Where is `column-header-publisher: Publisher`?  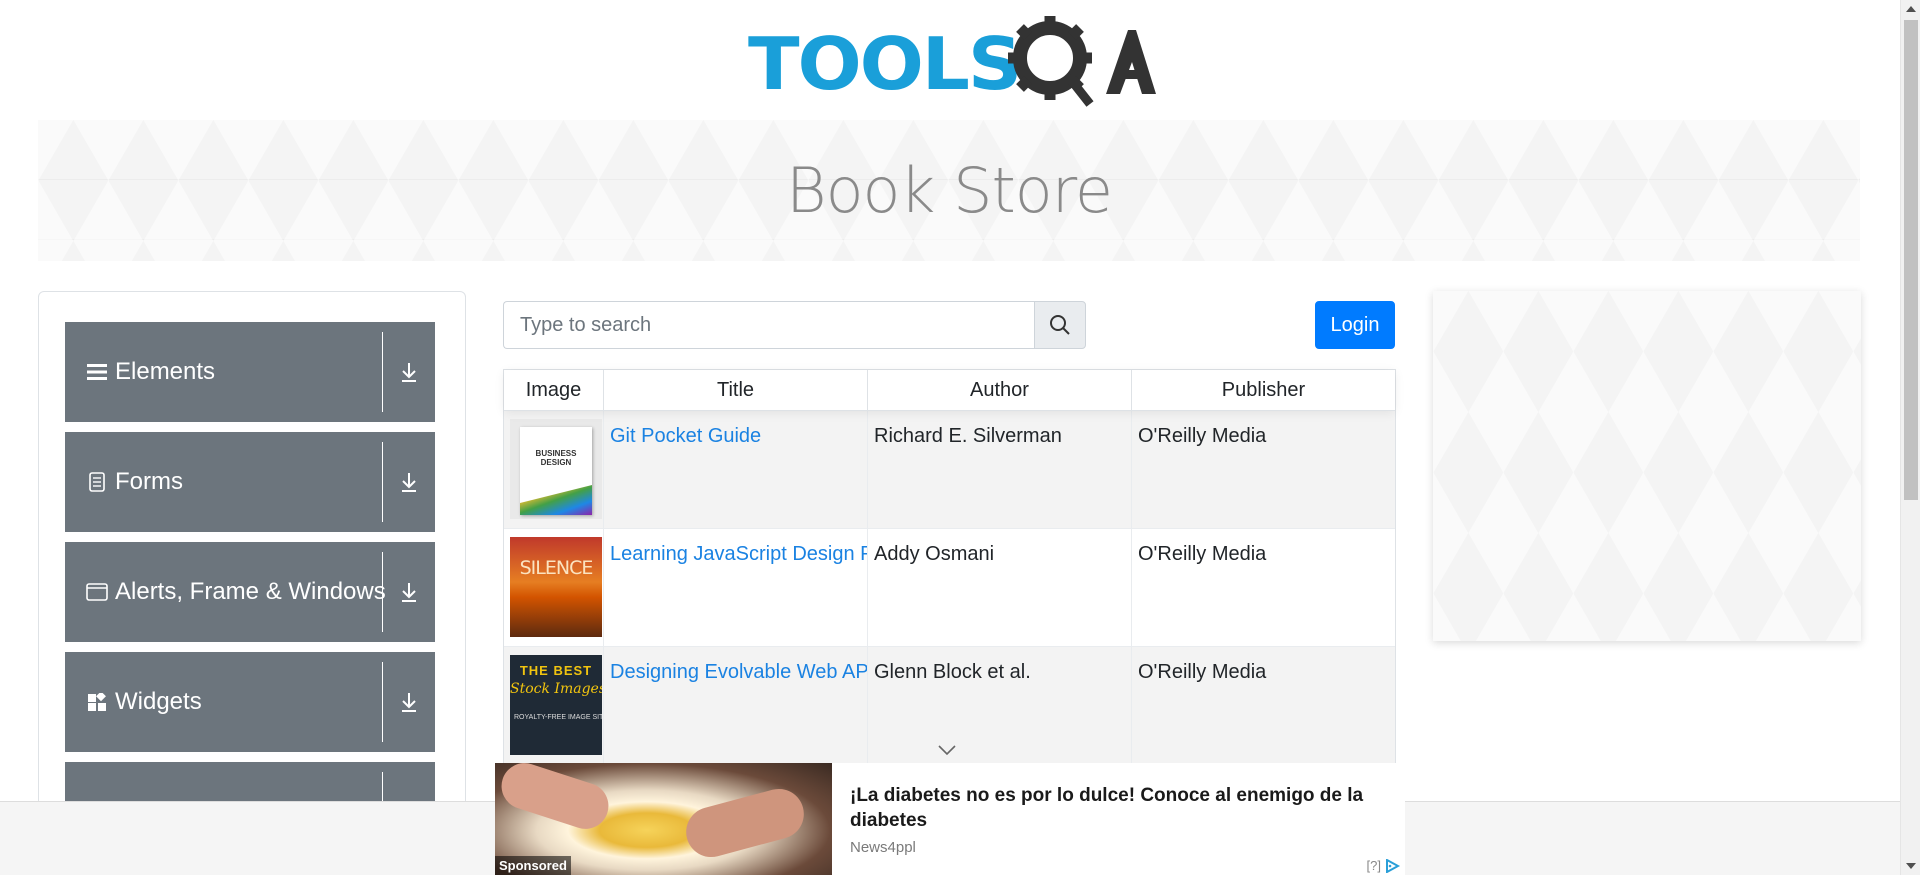
column-header-publisher: Publisher is located at coordinates (1263, 390).